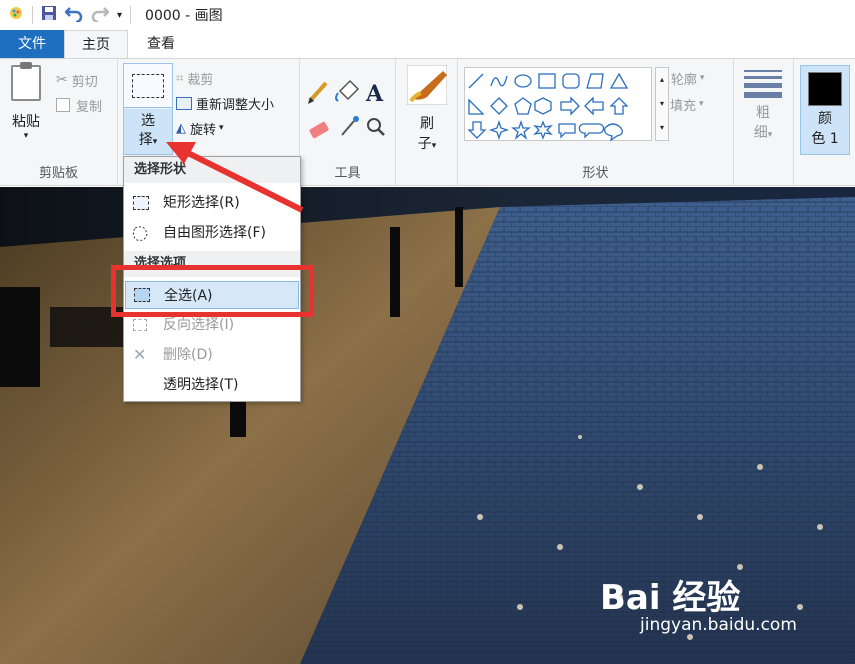  I want to click on magnifier-icon, so click(376, 127).